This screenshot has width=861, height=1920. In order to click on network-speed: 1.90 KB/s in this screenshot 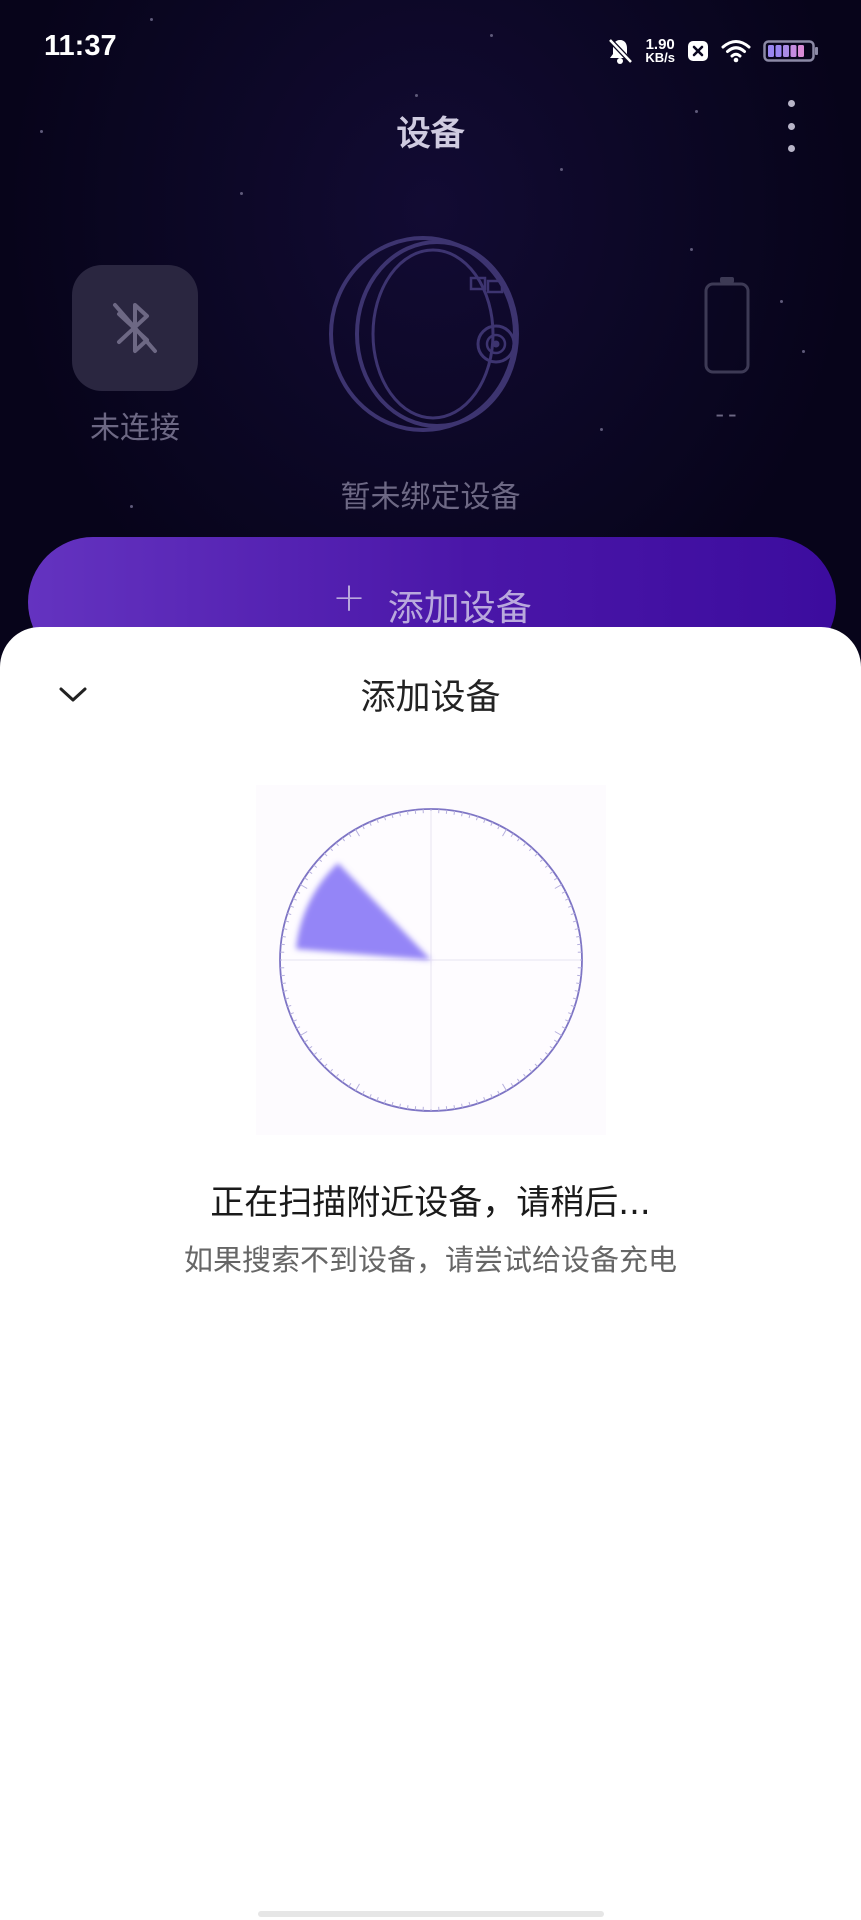, I will do `click(660, 51)`.